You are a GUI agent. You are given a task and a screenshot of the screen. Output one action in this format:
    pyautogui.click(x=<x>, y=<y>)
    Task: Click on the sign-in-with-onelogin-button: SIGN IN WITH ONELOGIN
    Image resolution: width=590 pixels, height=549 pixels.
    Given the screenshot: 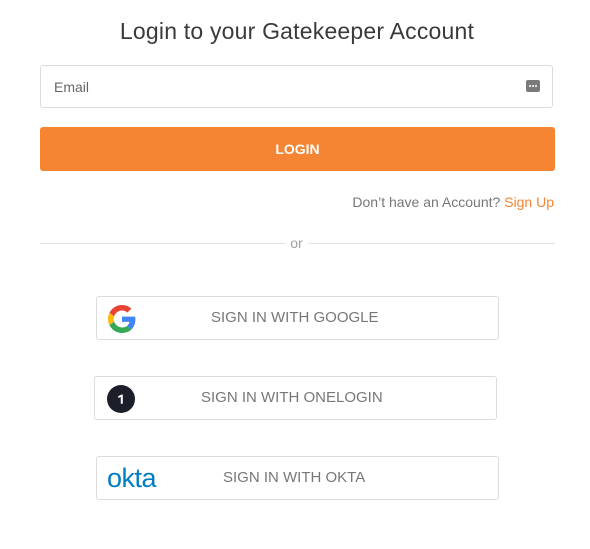 What is the action you would take?
    pyautogui.click(x=295, y=398)
    